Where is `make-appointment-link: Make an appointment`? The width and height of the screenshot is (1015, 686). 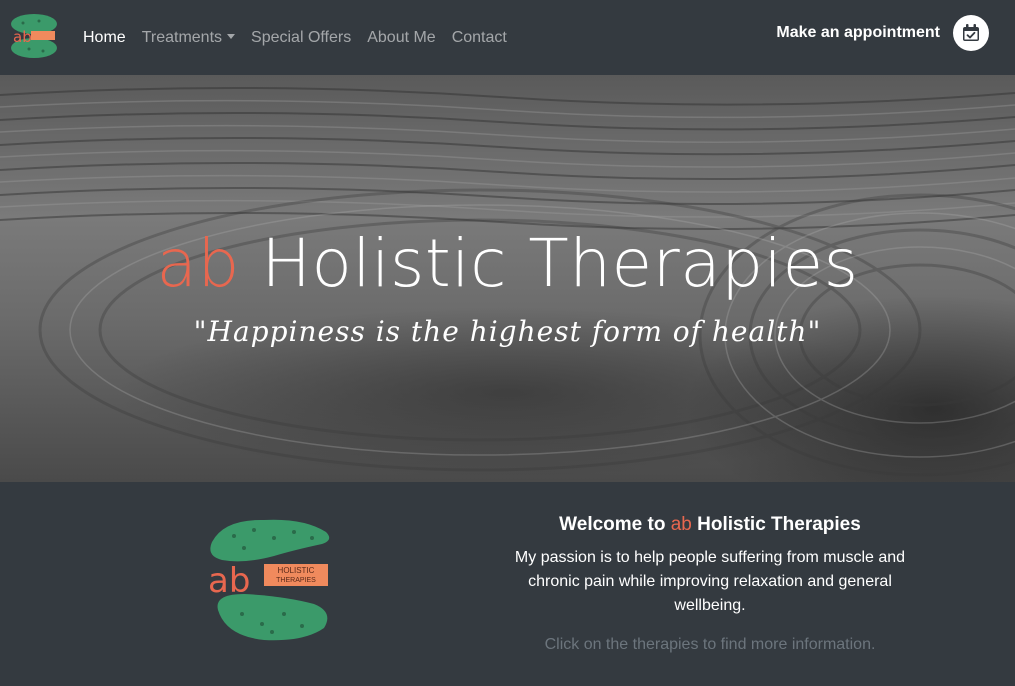 make-appointment-link: Make an appointment is located at coordinates (858, 33).